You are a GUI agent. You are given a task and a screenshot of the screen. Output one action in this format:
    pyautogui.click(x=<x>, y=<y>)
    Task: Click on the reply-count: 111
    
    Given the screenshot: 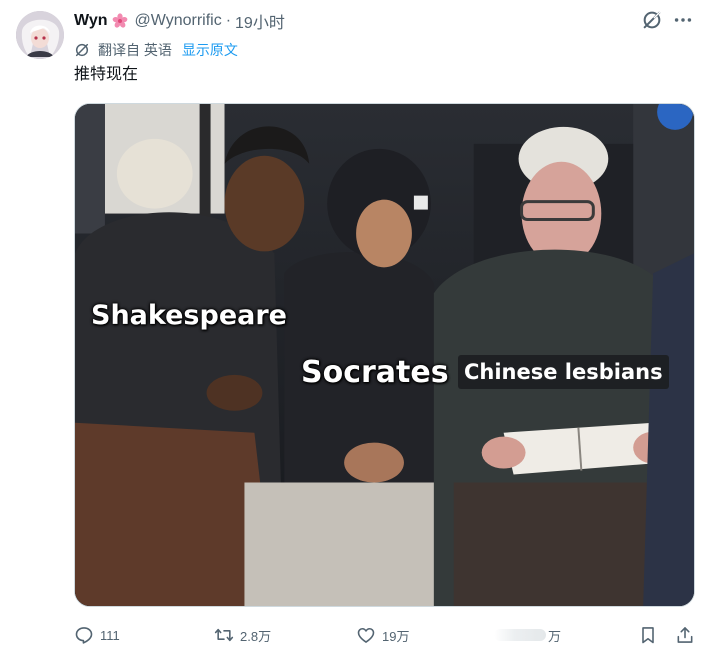 What is the action you would take?
    pyautogui.click(x=110, y=635)
    